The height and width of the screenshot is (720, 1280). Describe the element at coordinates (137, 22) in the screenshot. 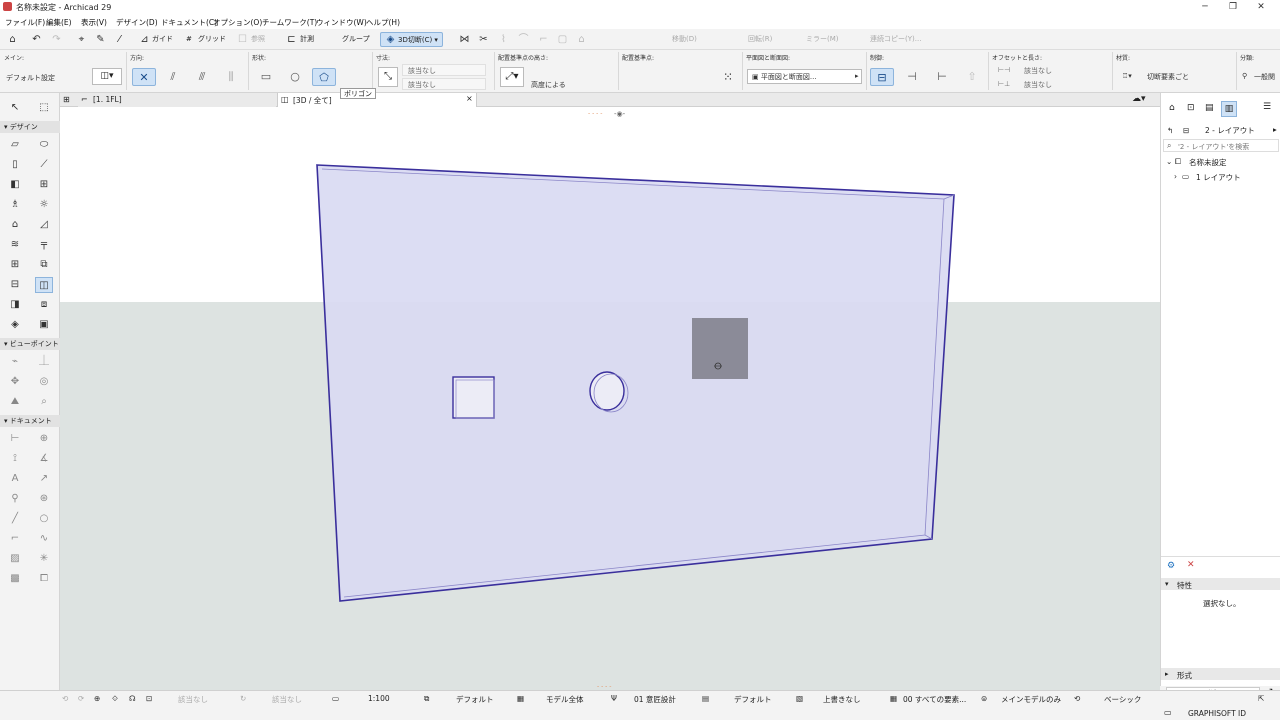

I see `menu-design: デザイン(D)` at that location.